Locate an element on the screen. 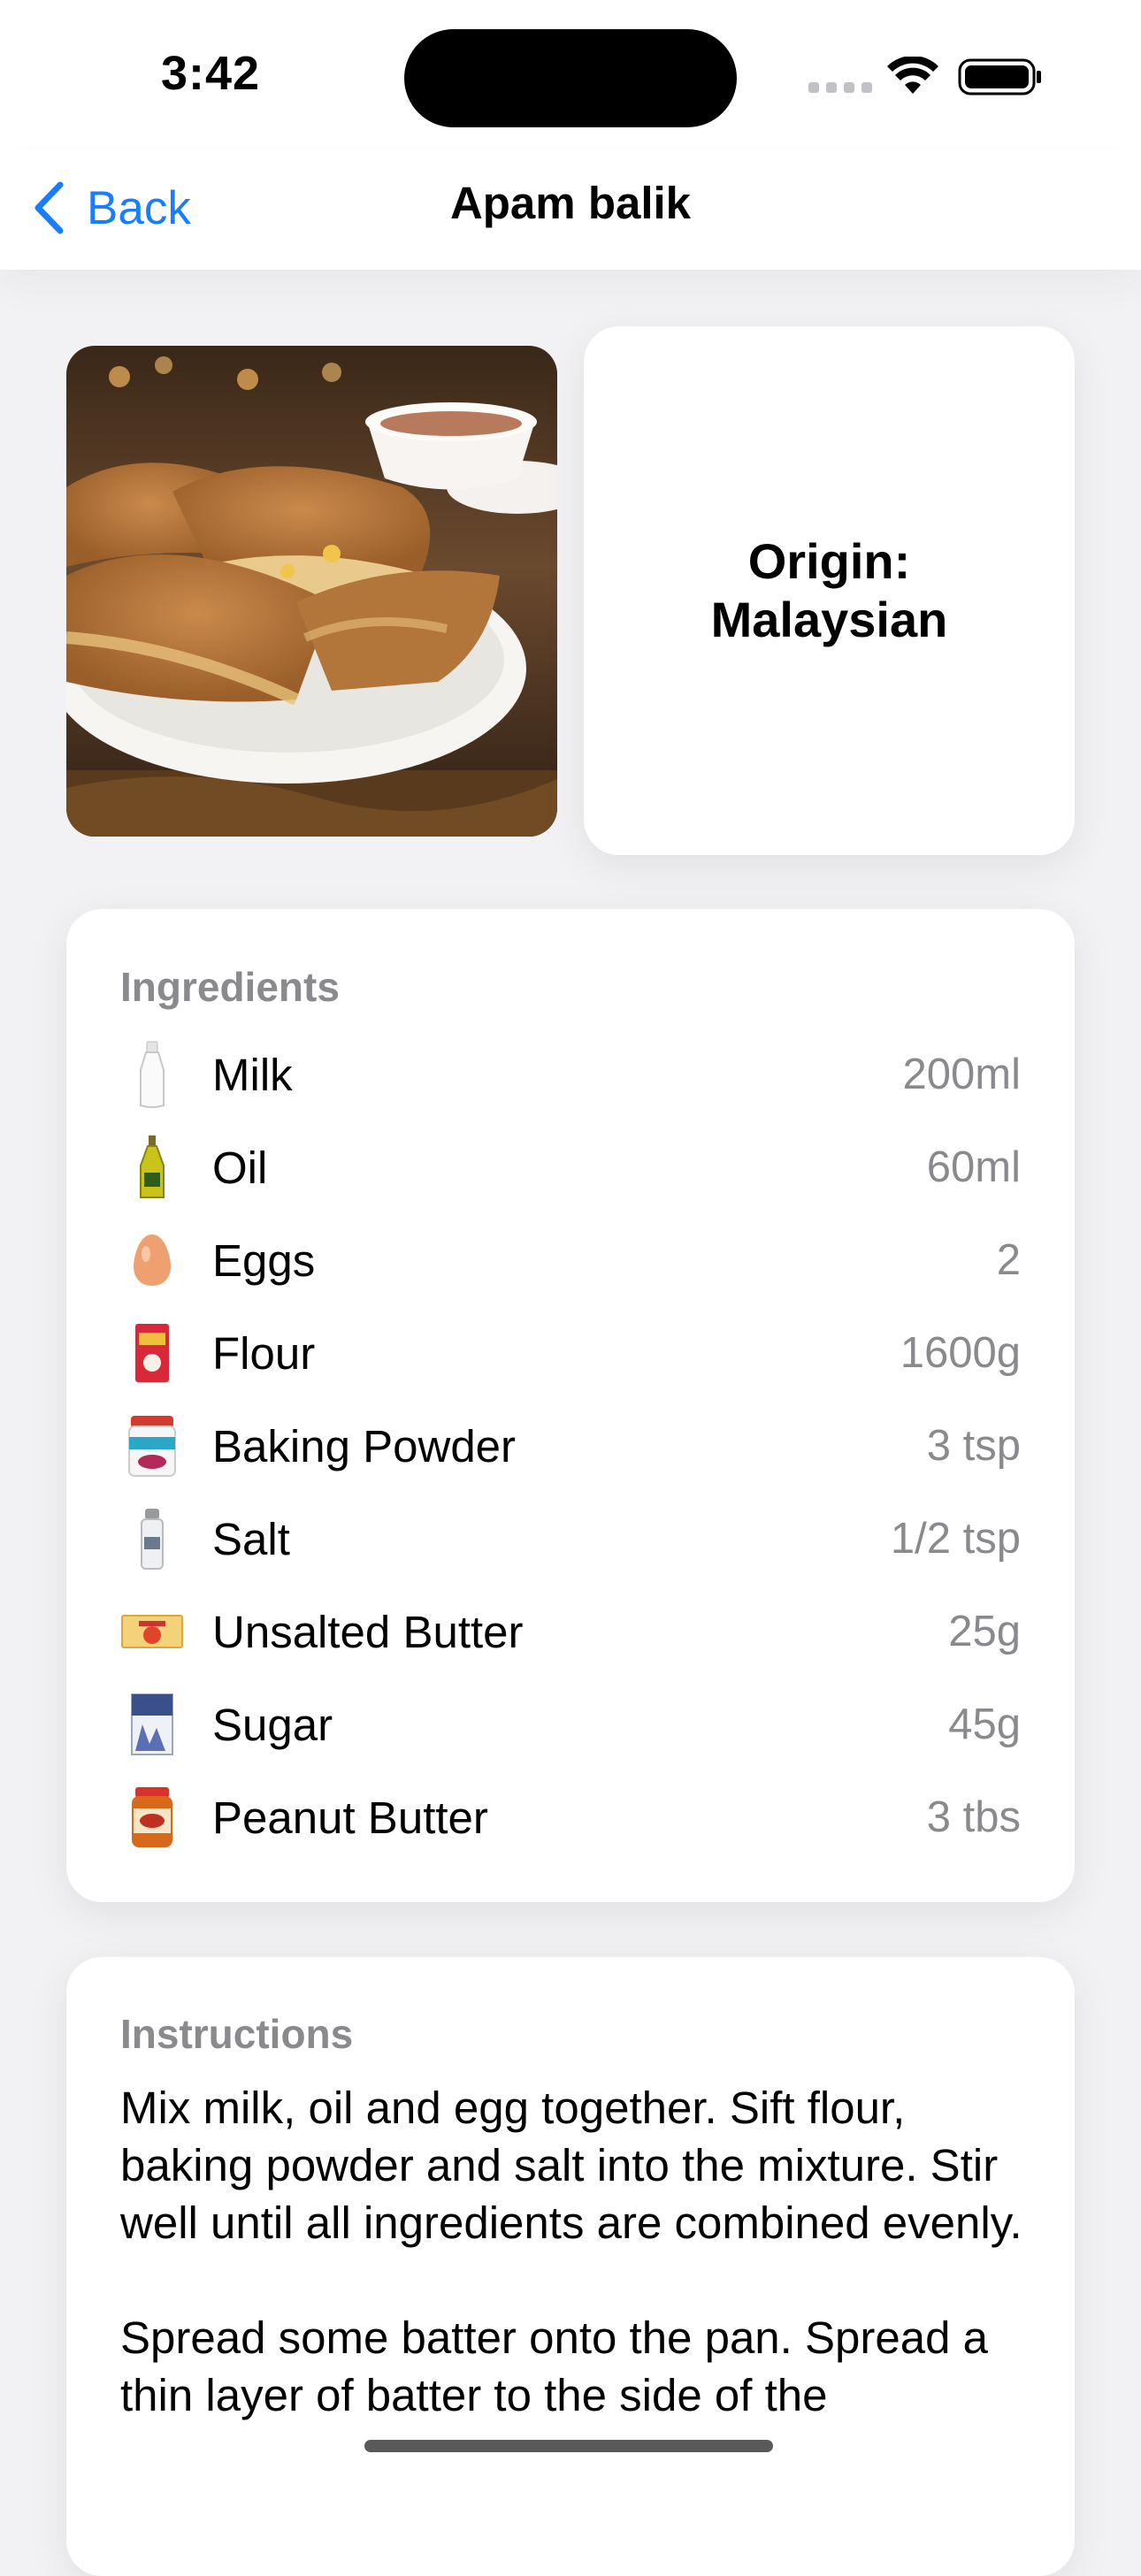 This screenshot has height=2576, width=1141. ingredient-name: Flour is located at coordinates (264, 1353).